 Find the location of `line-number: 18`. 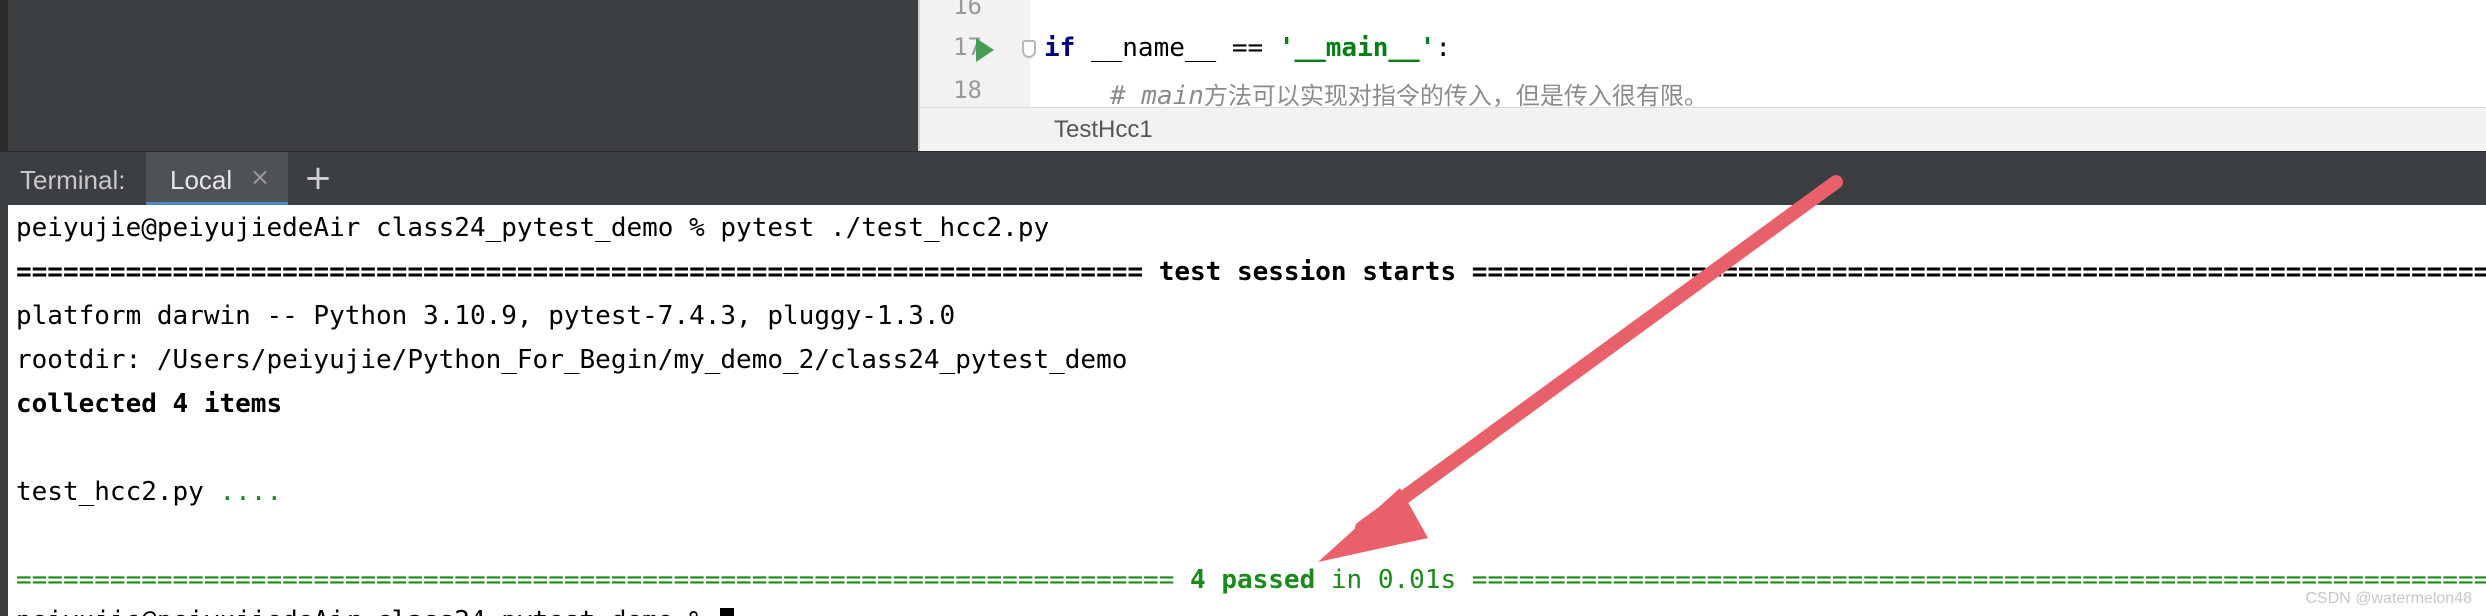

line-number: 18 is located at coordinates (967, 90).